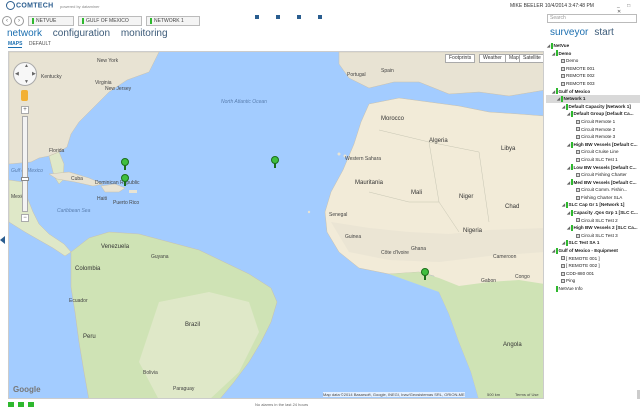 This screenshot has width=640, height=410. What do you see at coordinates (25, 74) in the screenshot?
I see `pan-compass-icon: ▲ ▼ ◀ ▶` at bounding box center [25, 74].